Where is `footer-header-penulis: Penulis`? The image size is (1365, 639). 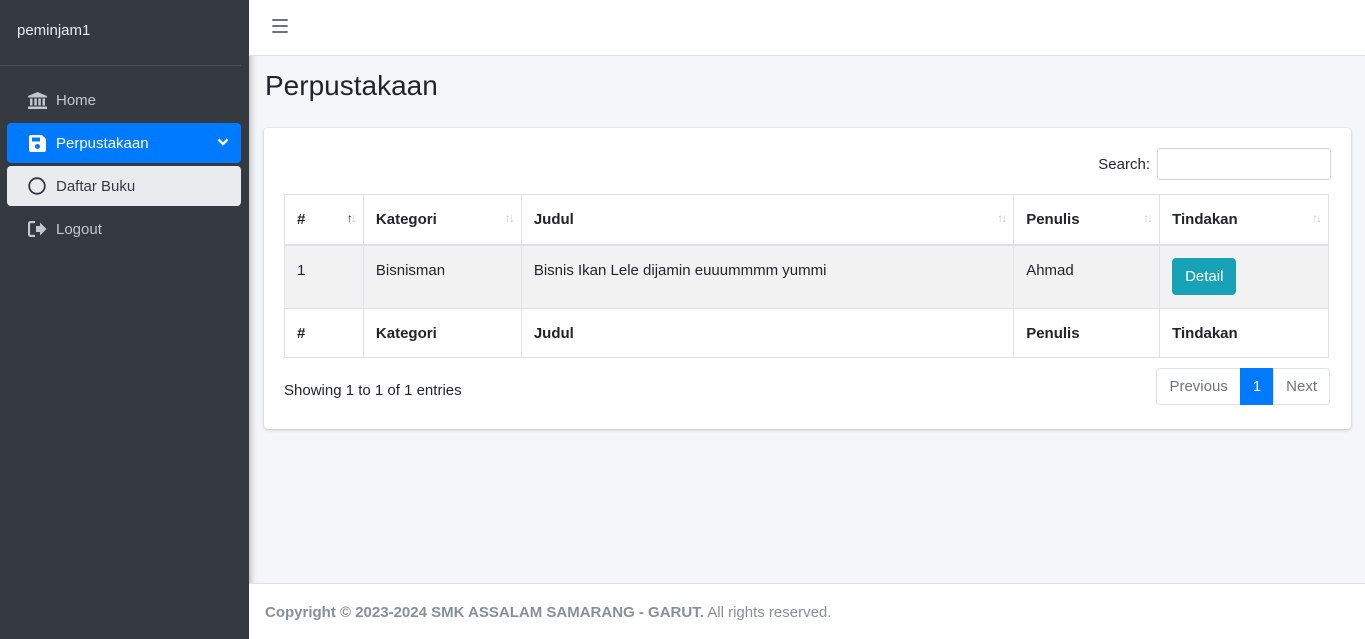
footer-header-penulis: Penulis is located at coordinates (1087, 333).